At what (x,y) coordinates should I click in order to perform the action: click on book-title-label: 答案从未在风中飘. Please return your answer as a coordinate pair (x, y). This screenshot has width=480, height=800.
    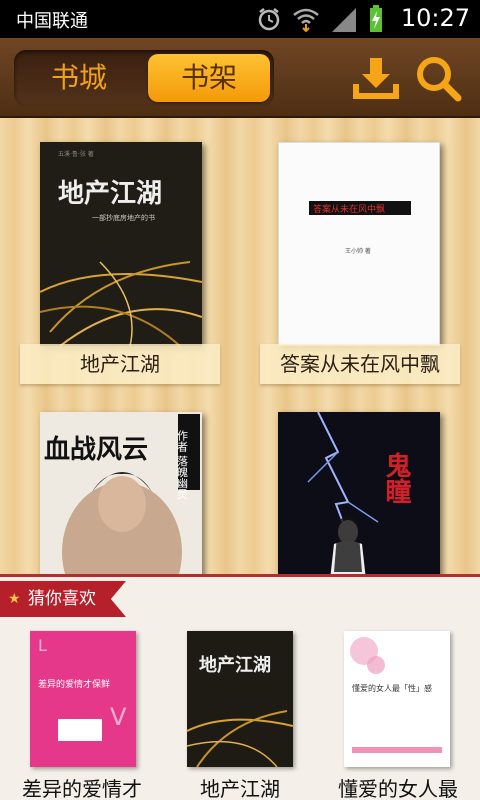
    Looking at the image, I should click on (360, 364).